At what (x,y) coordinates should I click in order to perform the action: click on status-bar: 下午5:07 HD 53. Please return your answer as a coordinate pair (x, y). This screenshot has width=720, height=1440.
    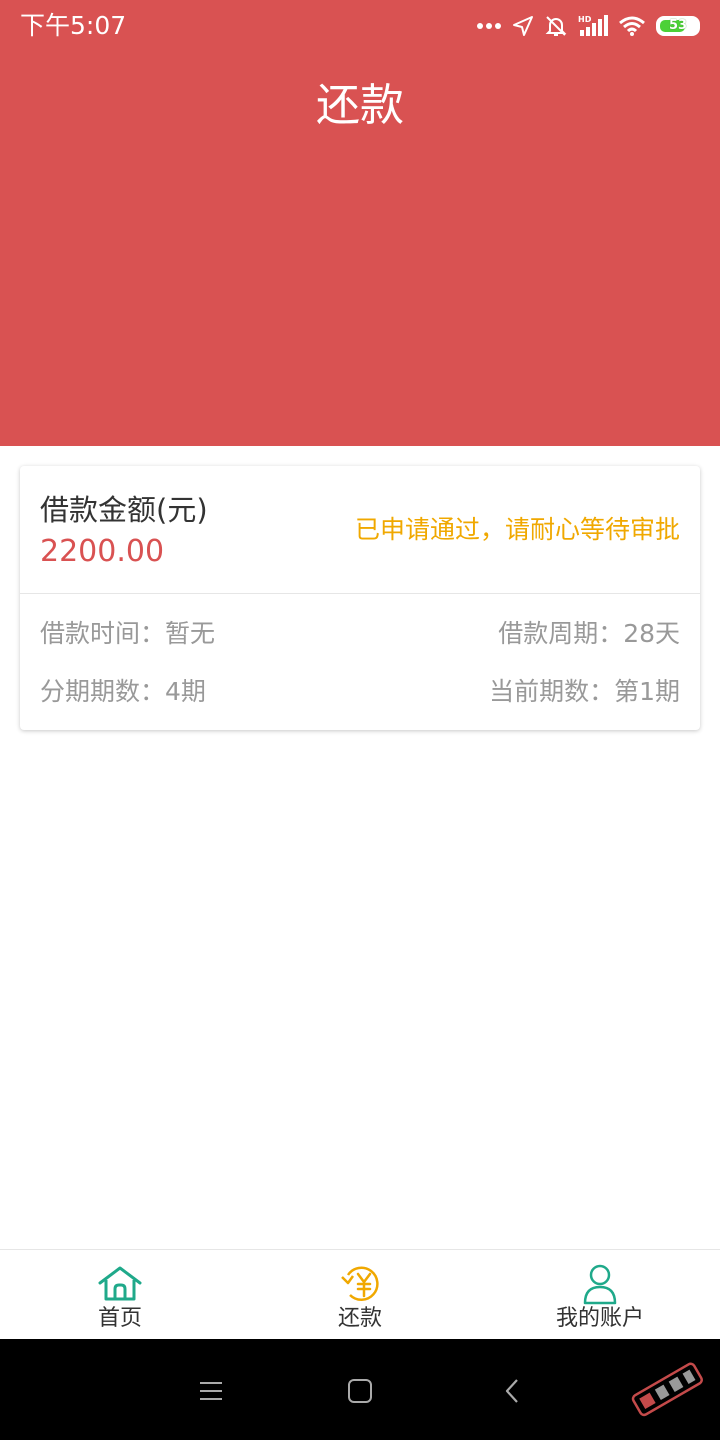
    Looking at the image, I should click on (360, 26).